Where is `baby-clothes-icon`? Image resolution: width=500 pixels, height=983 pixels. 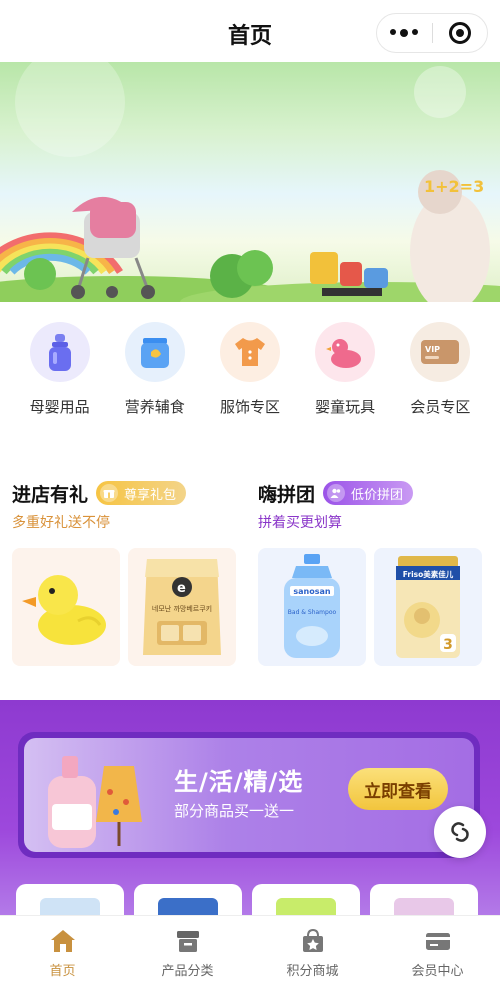 baby-clothes-icon is located at coordinates (249, 352).